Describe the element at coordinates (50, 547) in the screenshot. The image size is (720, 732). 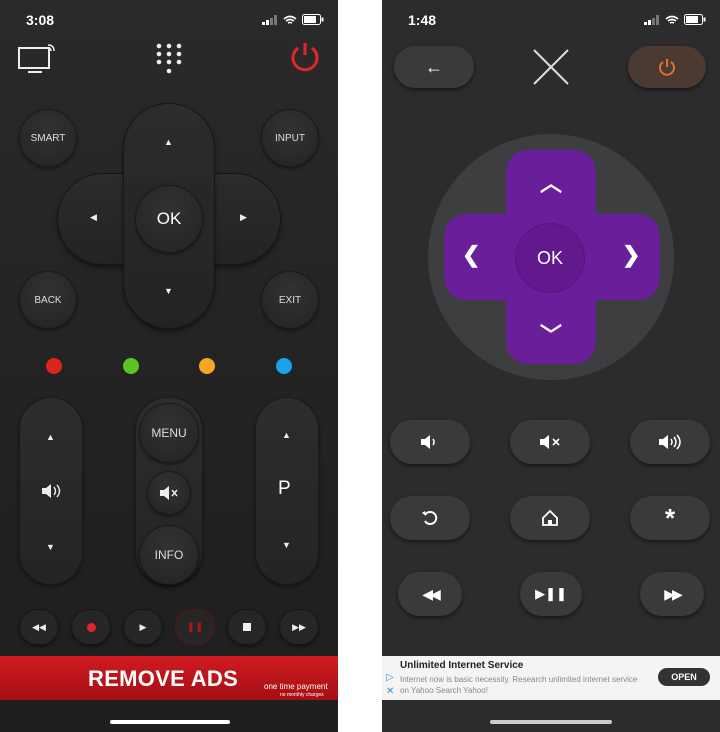
I see `volume-down-button: ▼` at that location.